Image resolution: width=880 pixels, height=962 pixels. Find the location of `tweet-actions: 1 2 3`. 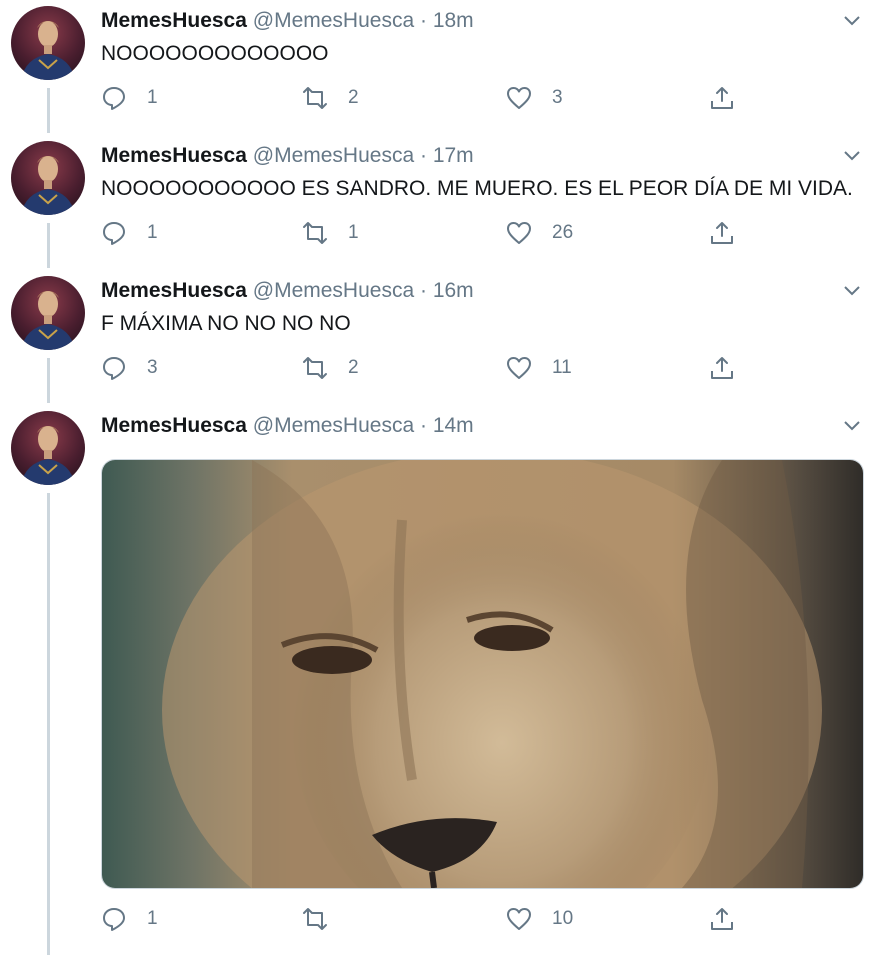

tweet-actions: 1 2 3 is located at coordinates (440, 98).